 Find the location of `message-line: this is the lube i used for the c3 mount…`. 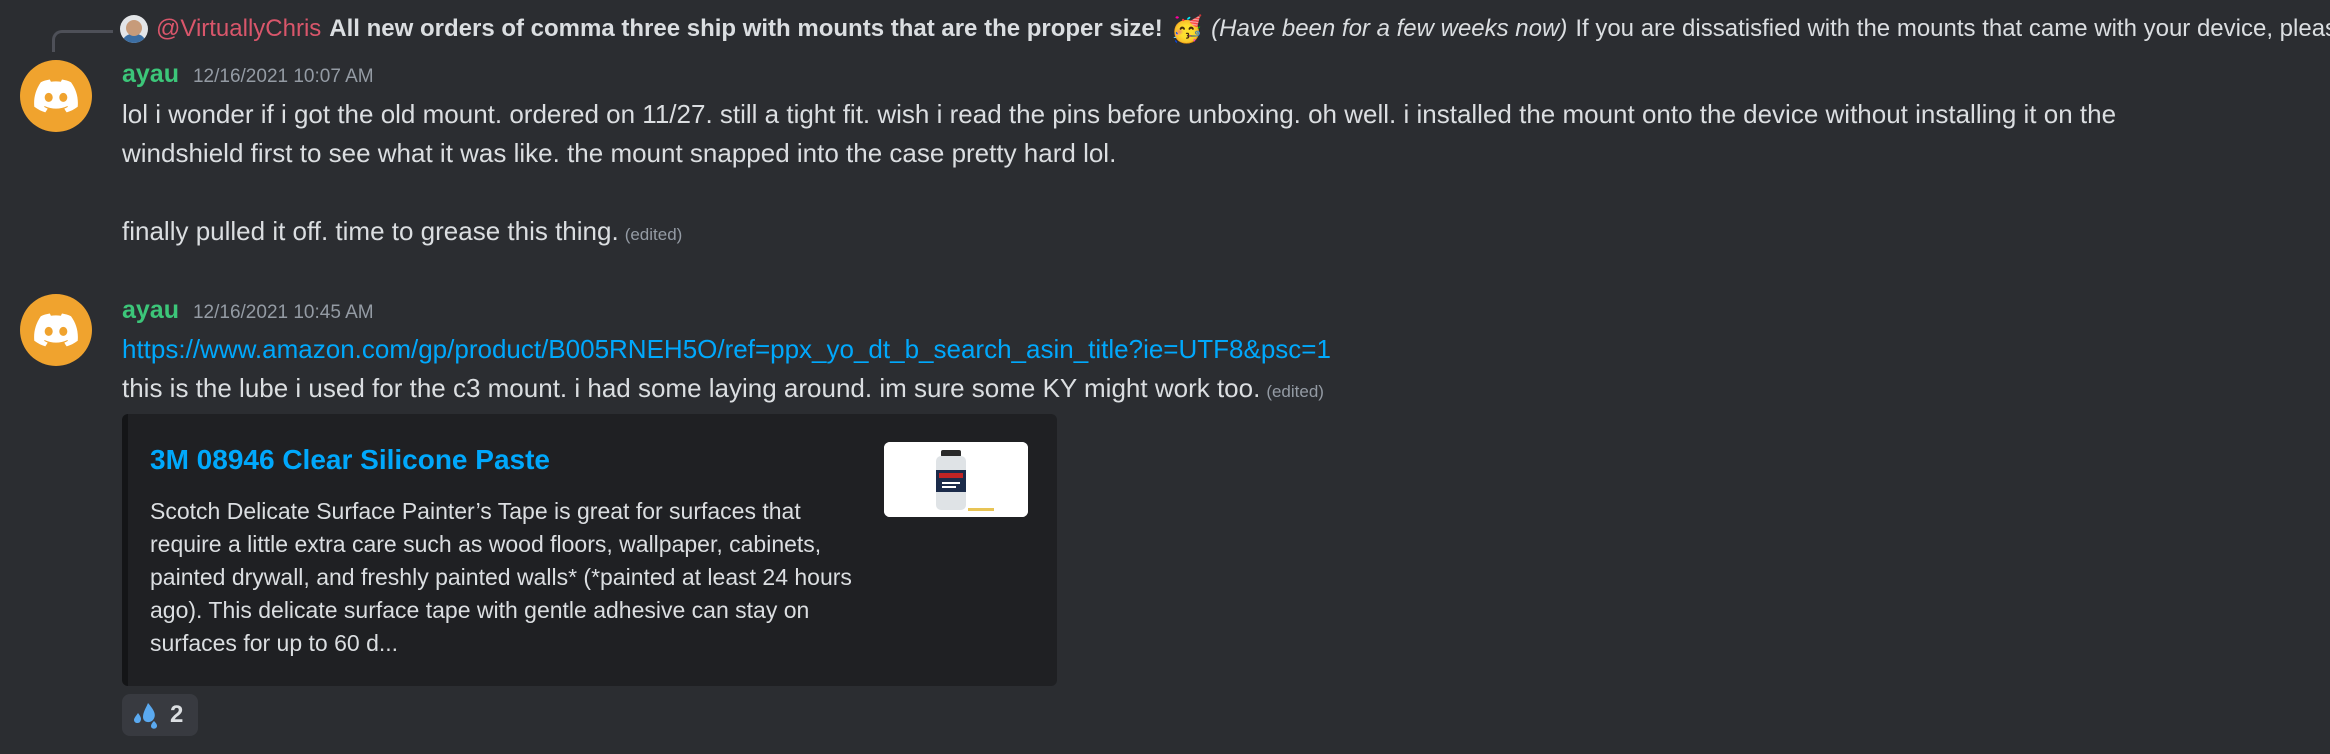

message-line: this is the lube i used for the c3 mount… is located at coordinates (691, 388).